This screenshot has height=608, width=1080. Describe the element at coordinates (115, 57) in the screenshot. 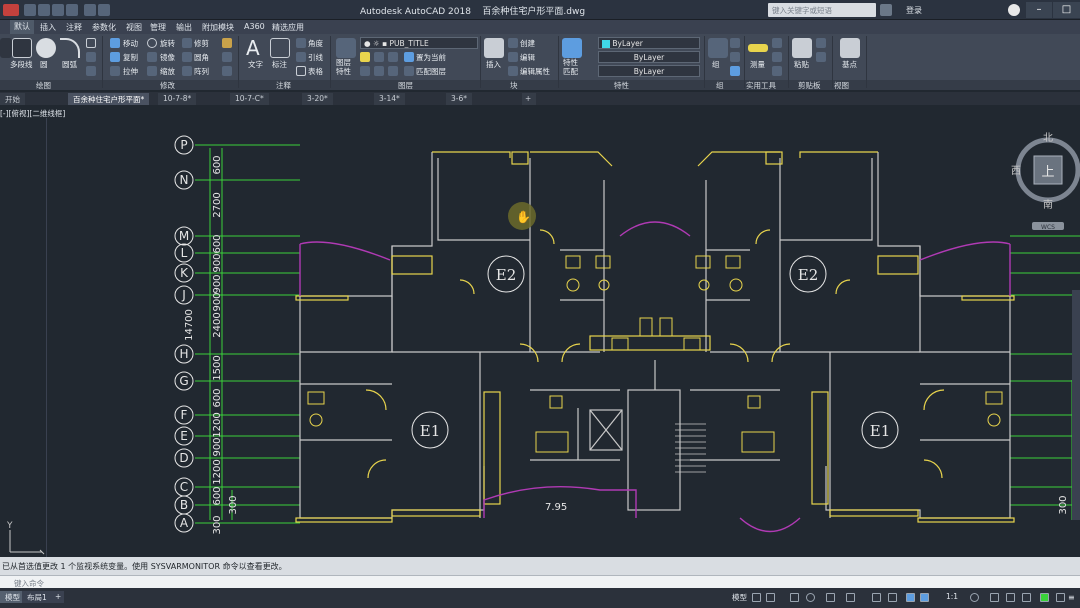

I see `copy-icon` at that location.